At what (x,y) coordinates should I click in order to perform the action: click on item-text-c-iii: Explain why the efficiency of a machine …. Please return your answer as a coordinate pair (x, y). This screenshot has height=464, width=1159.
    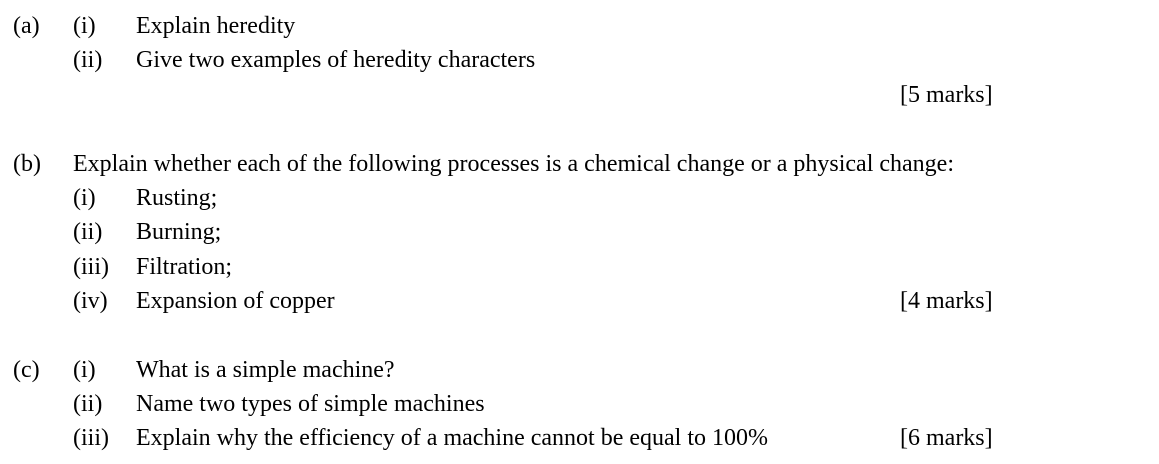
    Looking at the image, I should click on (452, 438).